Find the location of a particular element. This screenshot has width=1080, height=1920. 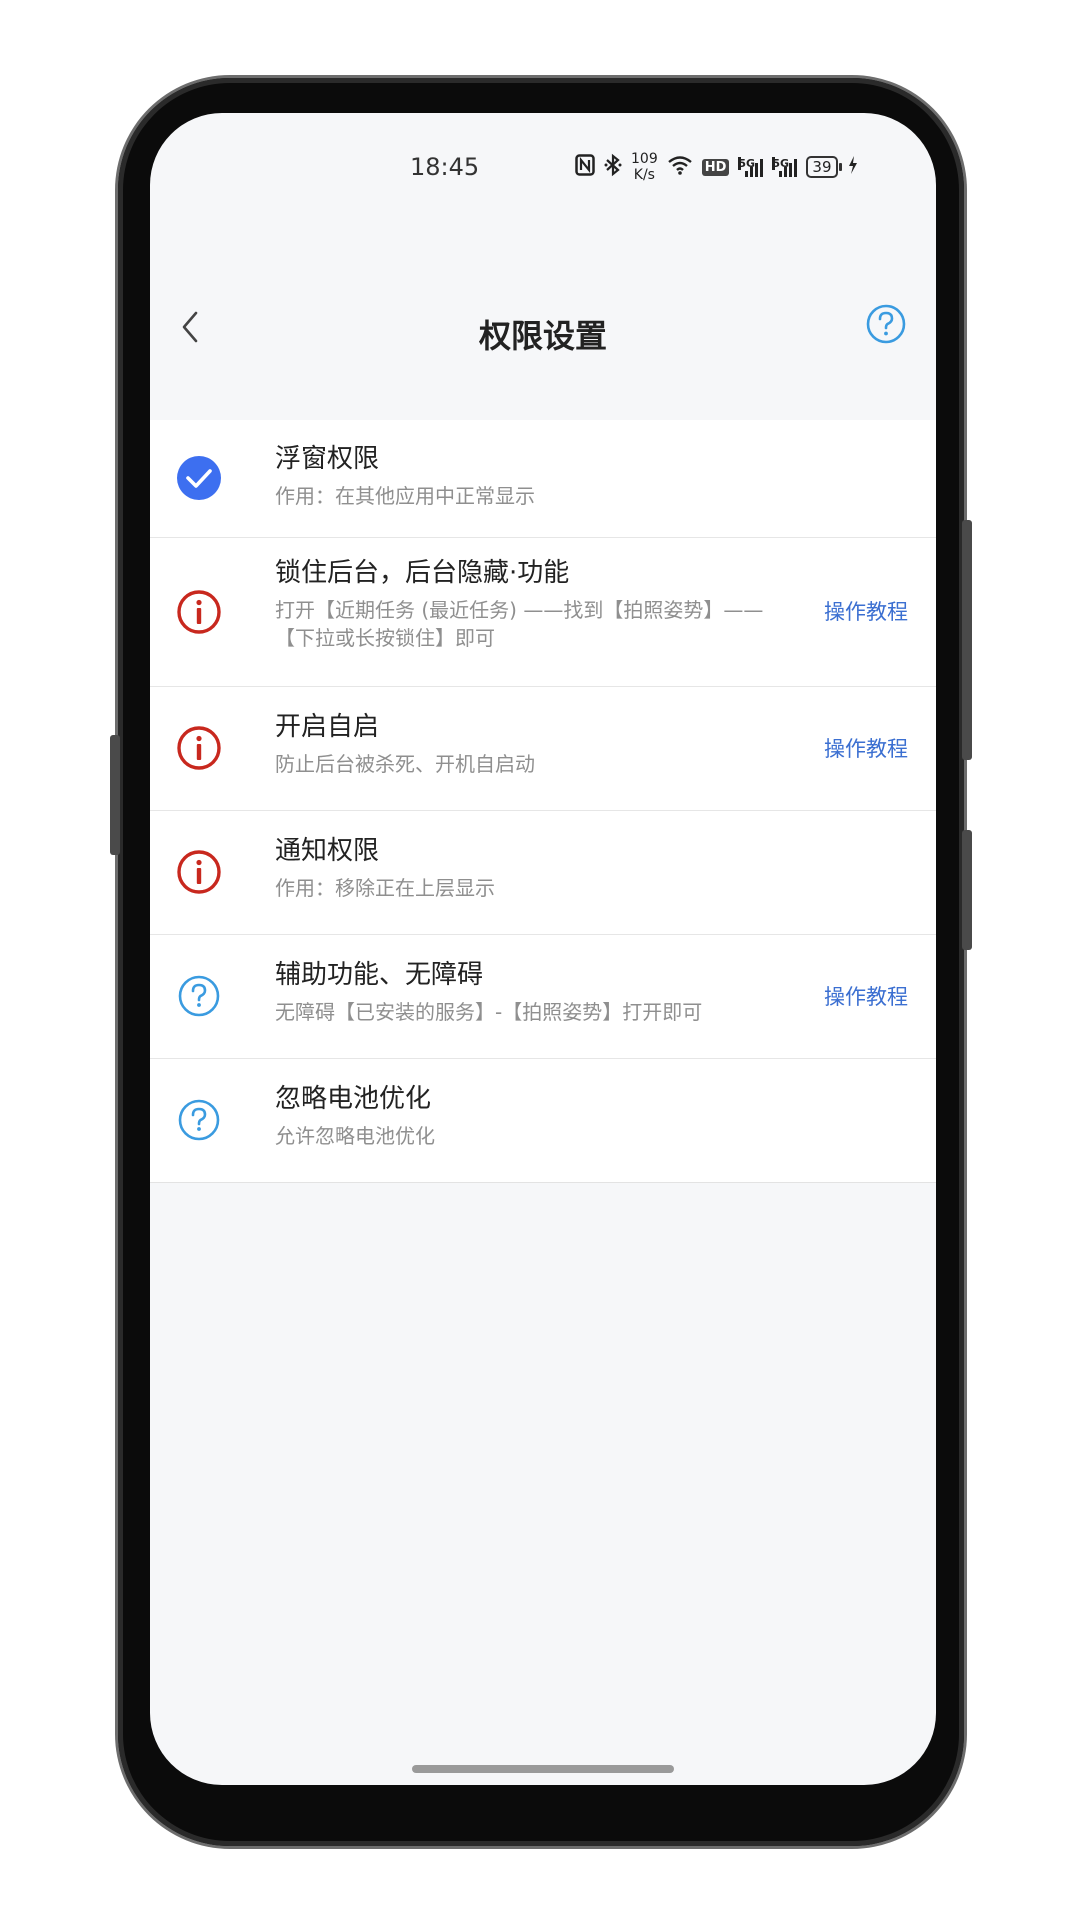

permission-item-floating-window: 浮窗权限 作用：在其他应用中正常显示 is located at coordinates (543, 479).